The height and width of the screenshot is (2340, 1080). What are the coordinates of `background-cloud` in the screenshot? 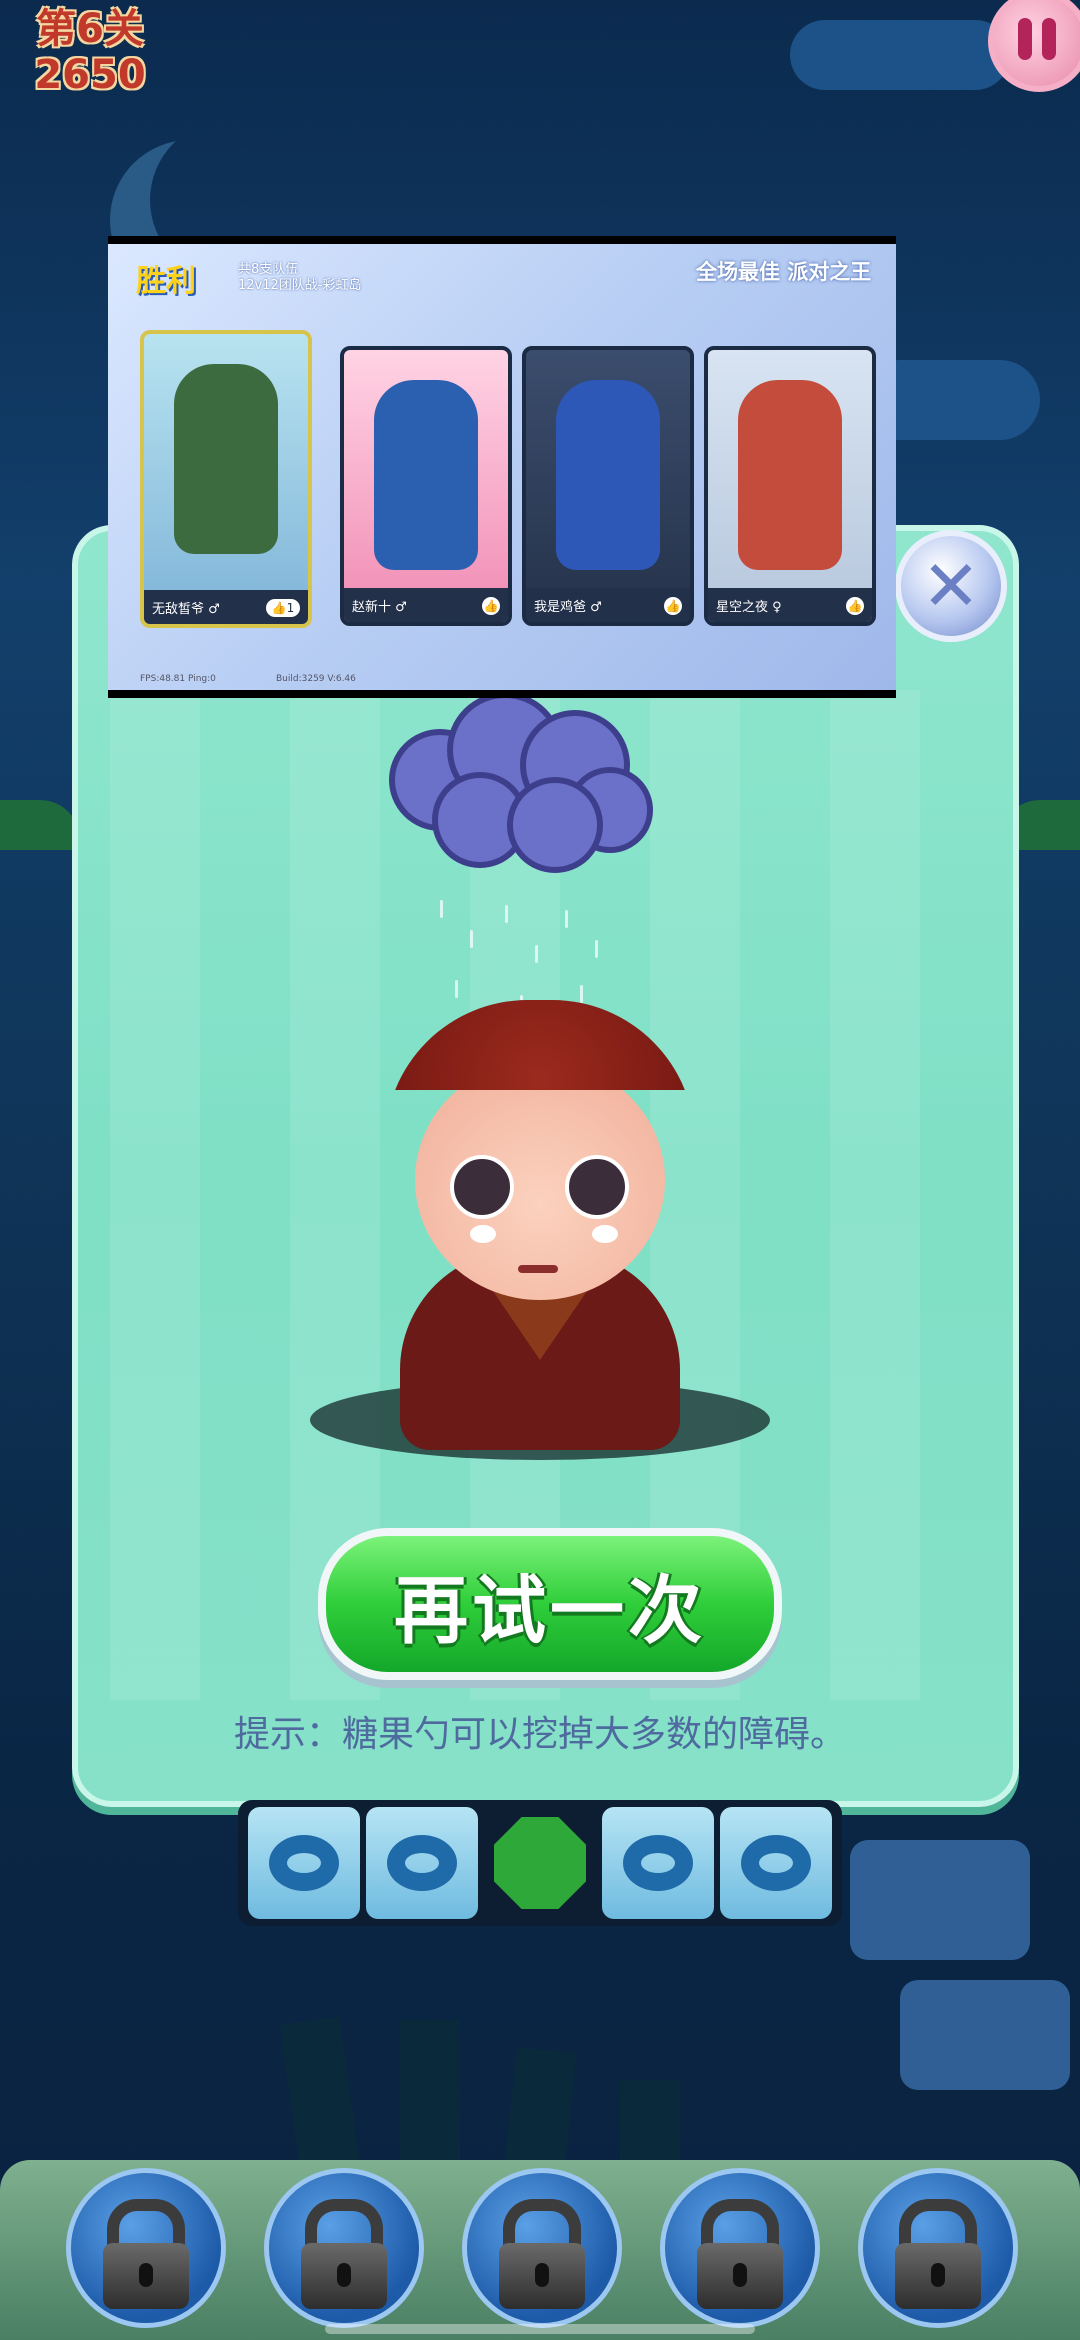 It's located at (900, 55).